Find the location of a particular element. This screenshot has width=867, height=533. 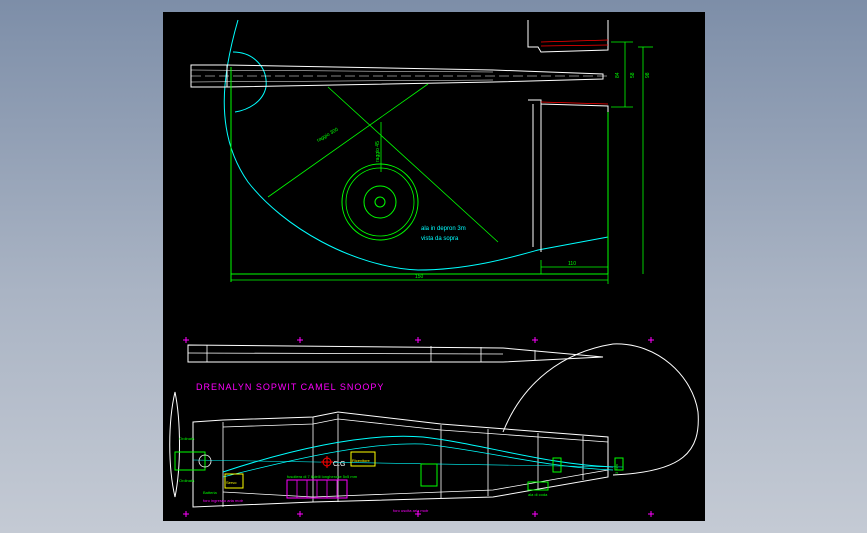

tail-right-label: 3 mm is located at coordinates (616, 468).